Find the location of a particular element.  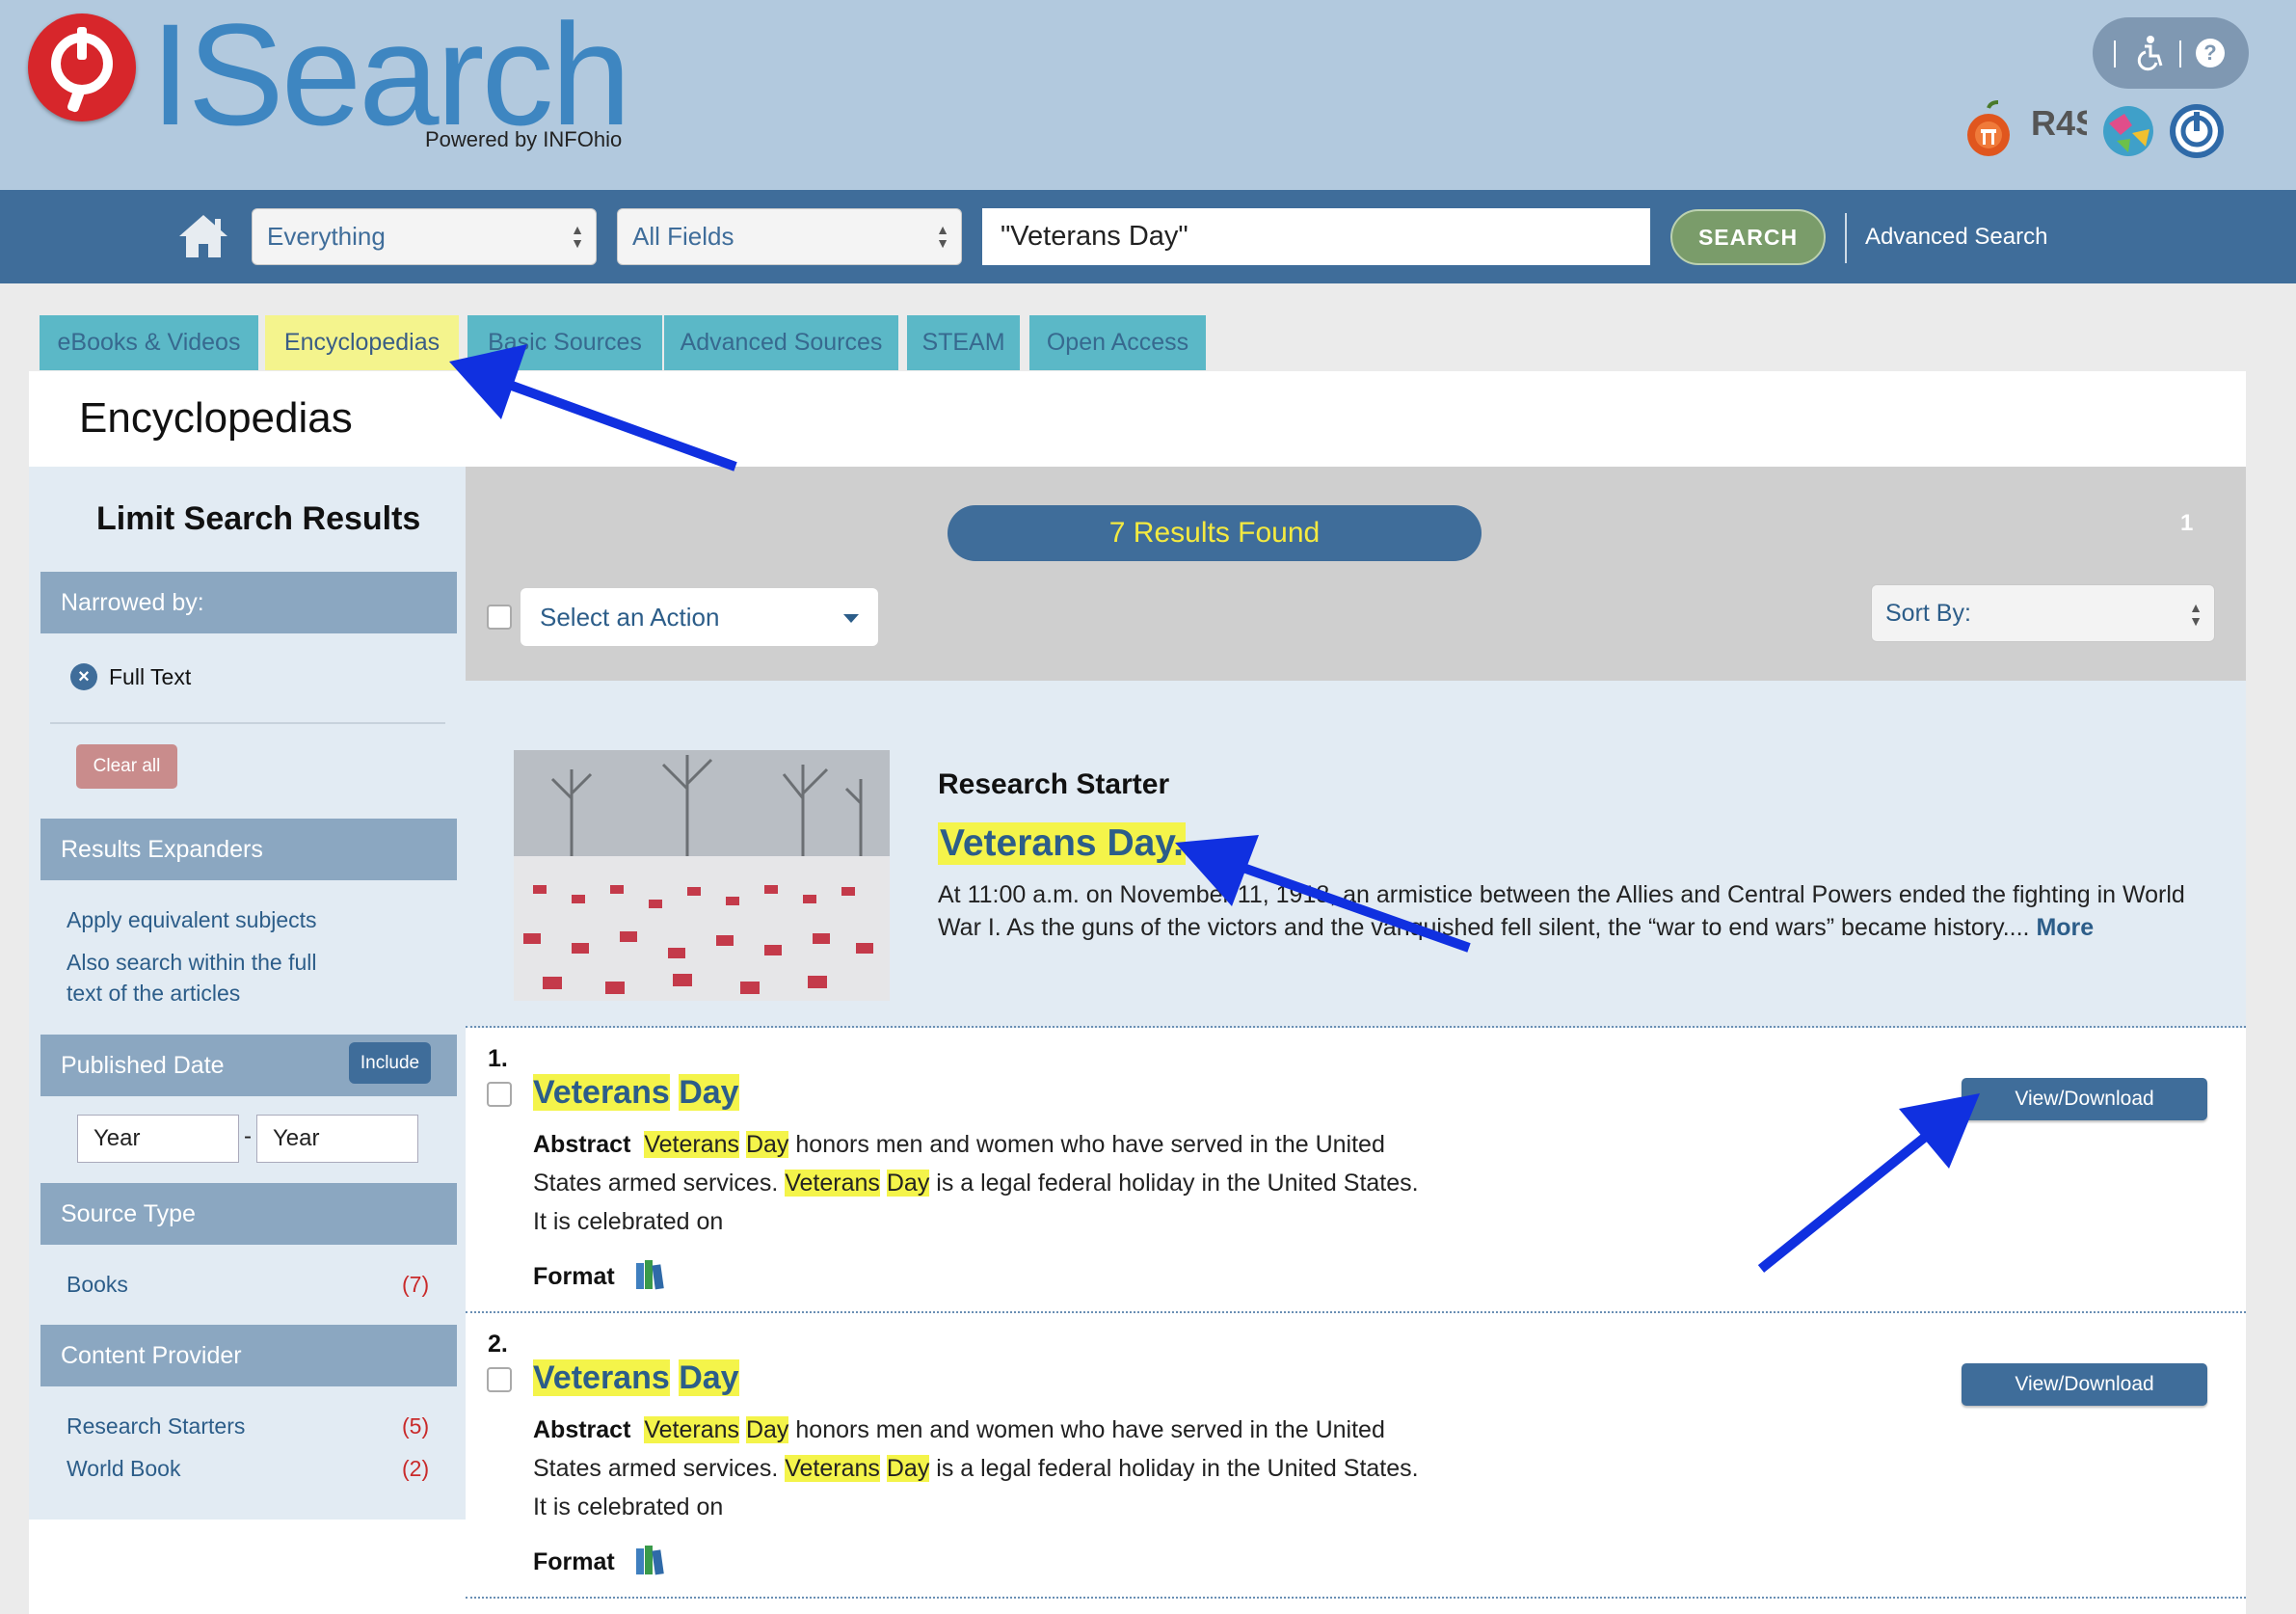

year-dash: - is located at coordinates (248, 1136).